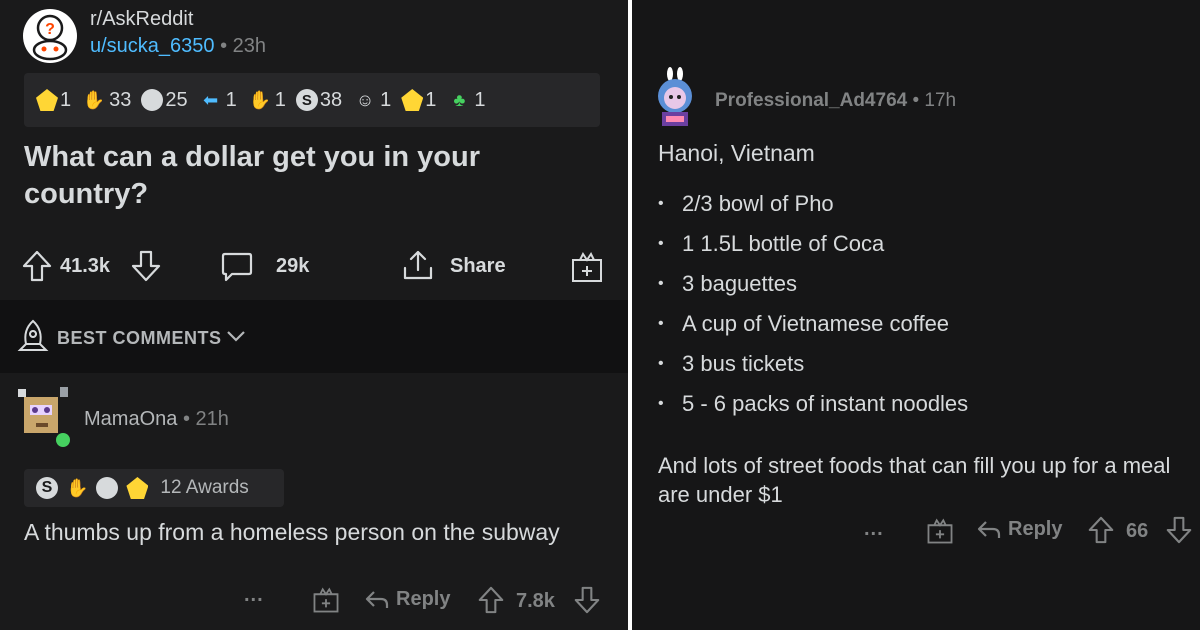 This screenshot has height=630, width=1200. I want to click on arrow-icon: ⬅, so click(211, 99).